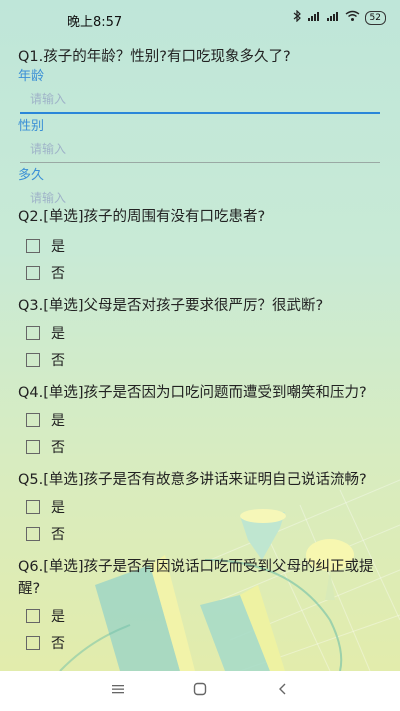  I want to click on age-label: 年龄, so click(31, 76).